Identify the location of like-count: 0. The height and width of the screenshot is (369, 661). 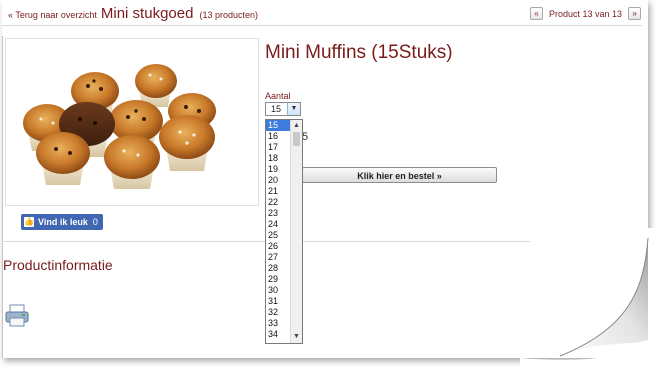
(95, 222).